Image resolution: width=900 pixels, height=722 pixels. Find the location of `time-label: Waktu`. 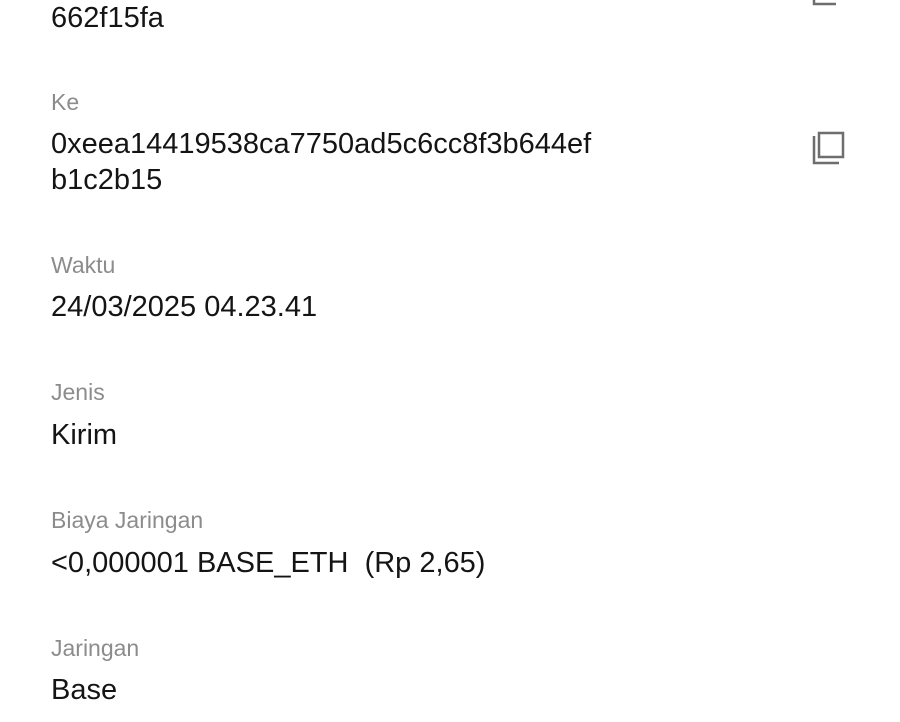

time-label: Waktu is located at coordinates (83, 265).